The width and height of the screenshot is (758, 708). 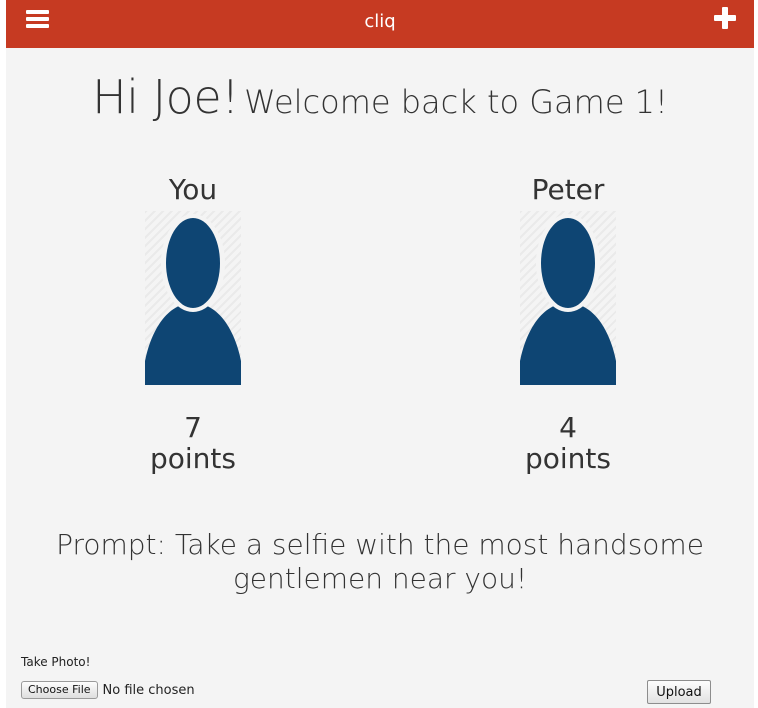 I want to click on greeting-heading: Hi Joe! Welcome back to Game 1!, so click(x=380, y=97).